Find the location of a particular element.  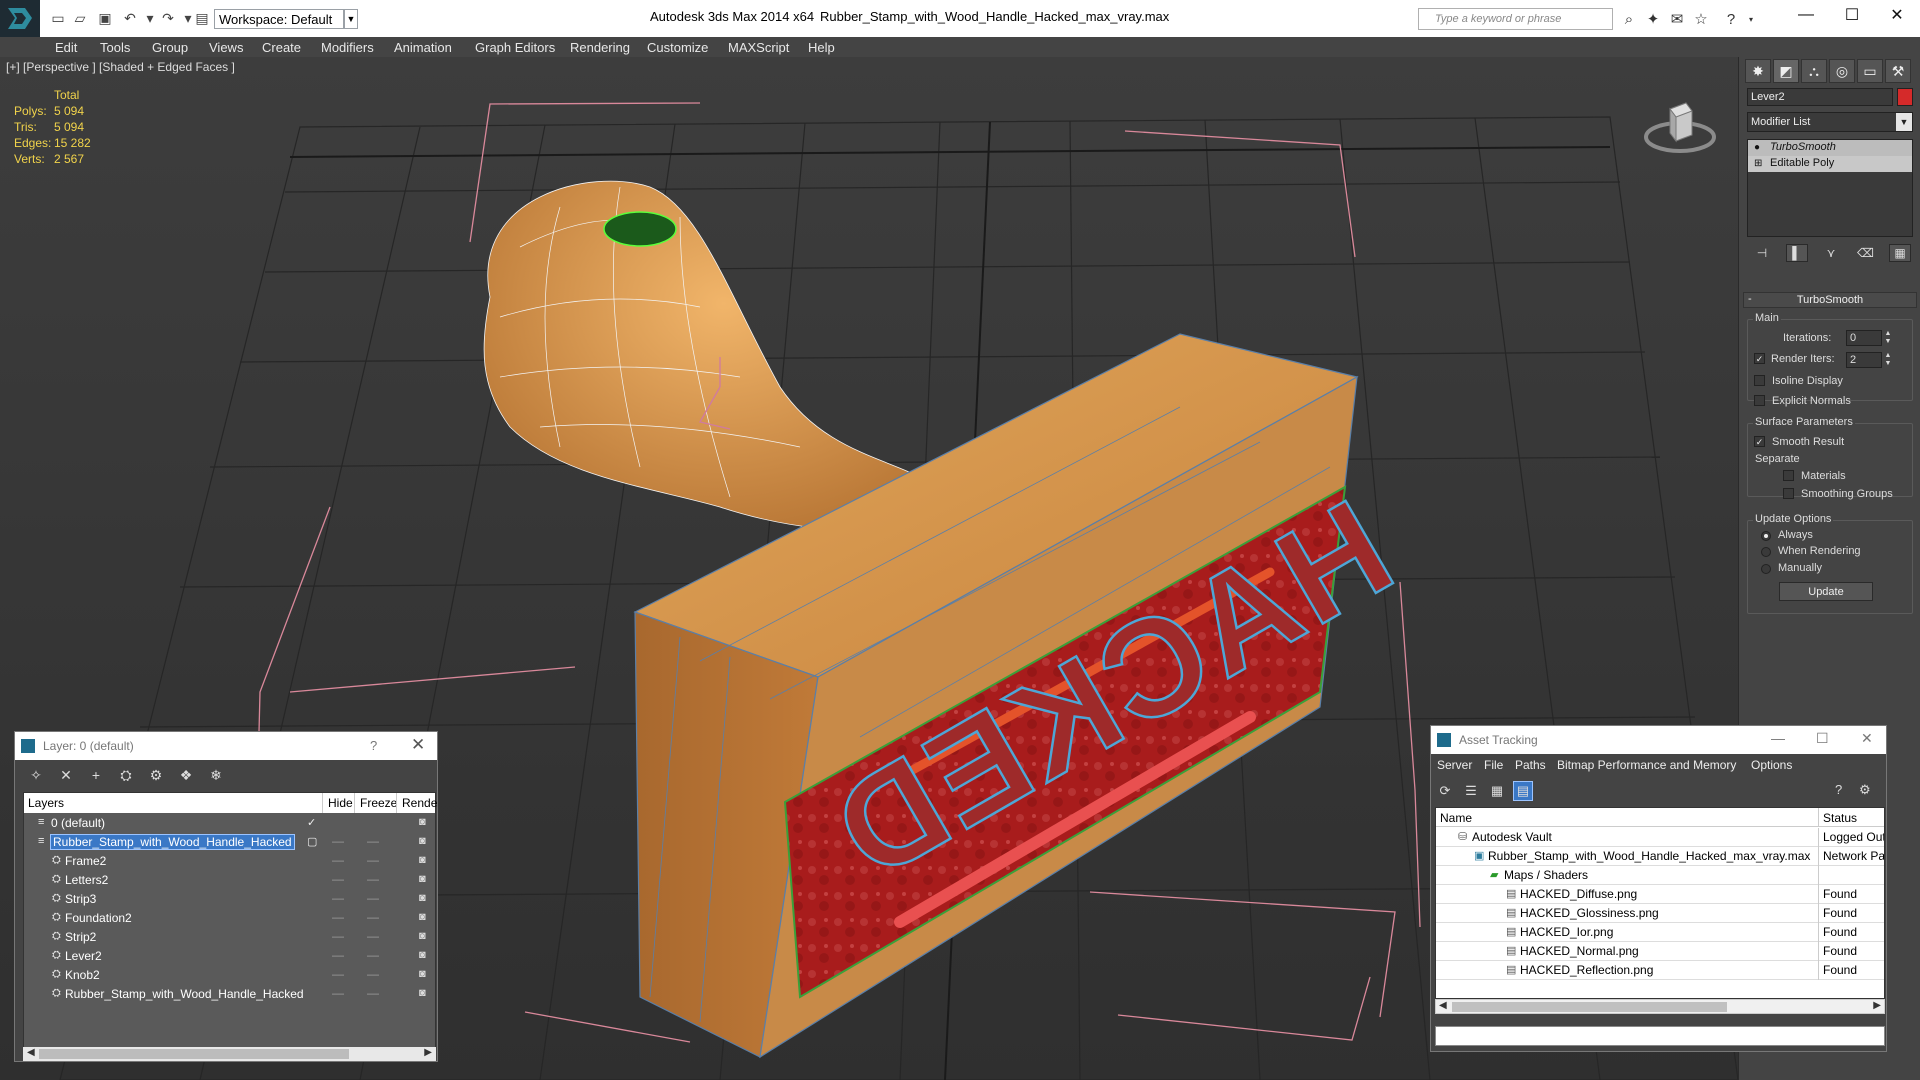

layers-horizontal-scrollbar: ◀ ▶ is located at coordinates (229, 1054).